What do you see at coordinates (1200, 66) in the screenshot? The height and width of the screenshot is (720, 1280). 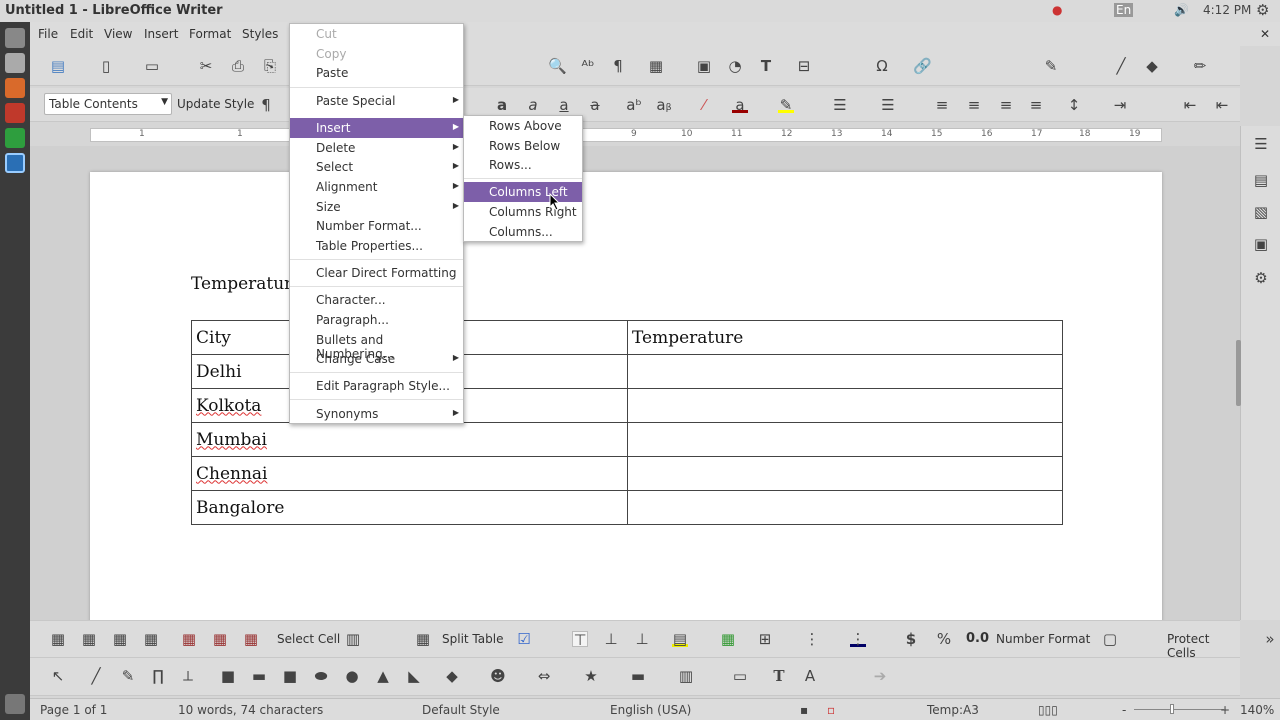 I see `edit-mode-icon: ✏` at bounding box center [1200, 66].